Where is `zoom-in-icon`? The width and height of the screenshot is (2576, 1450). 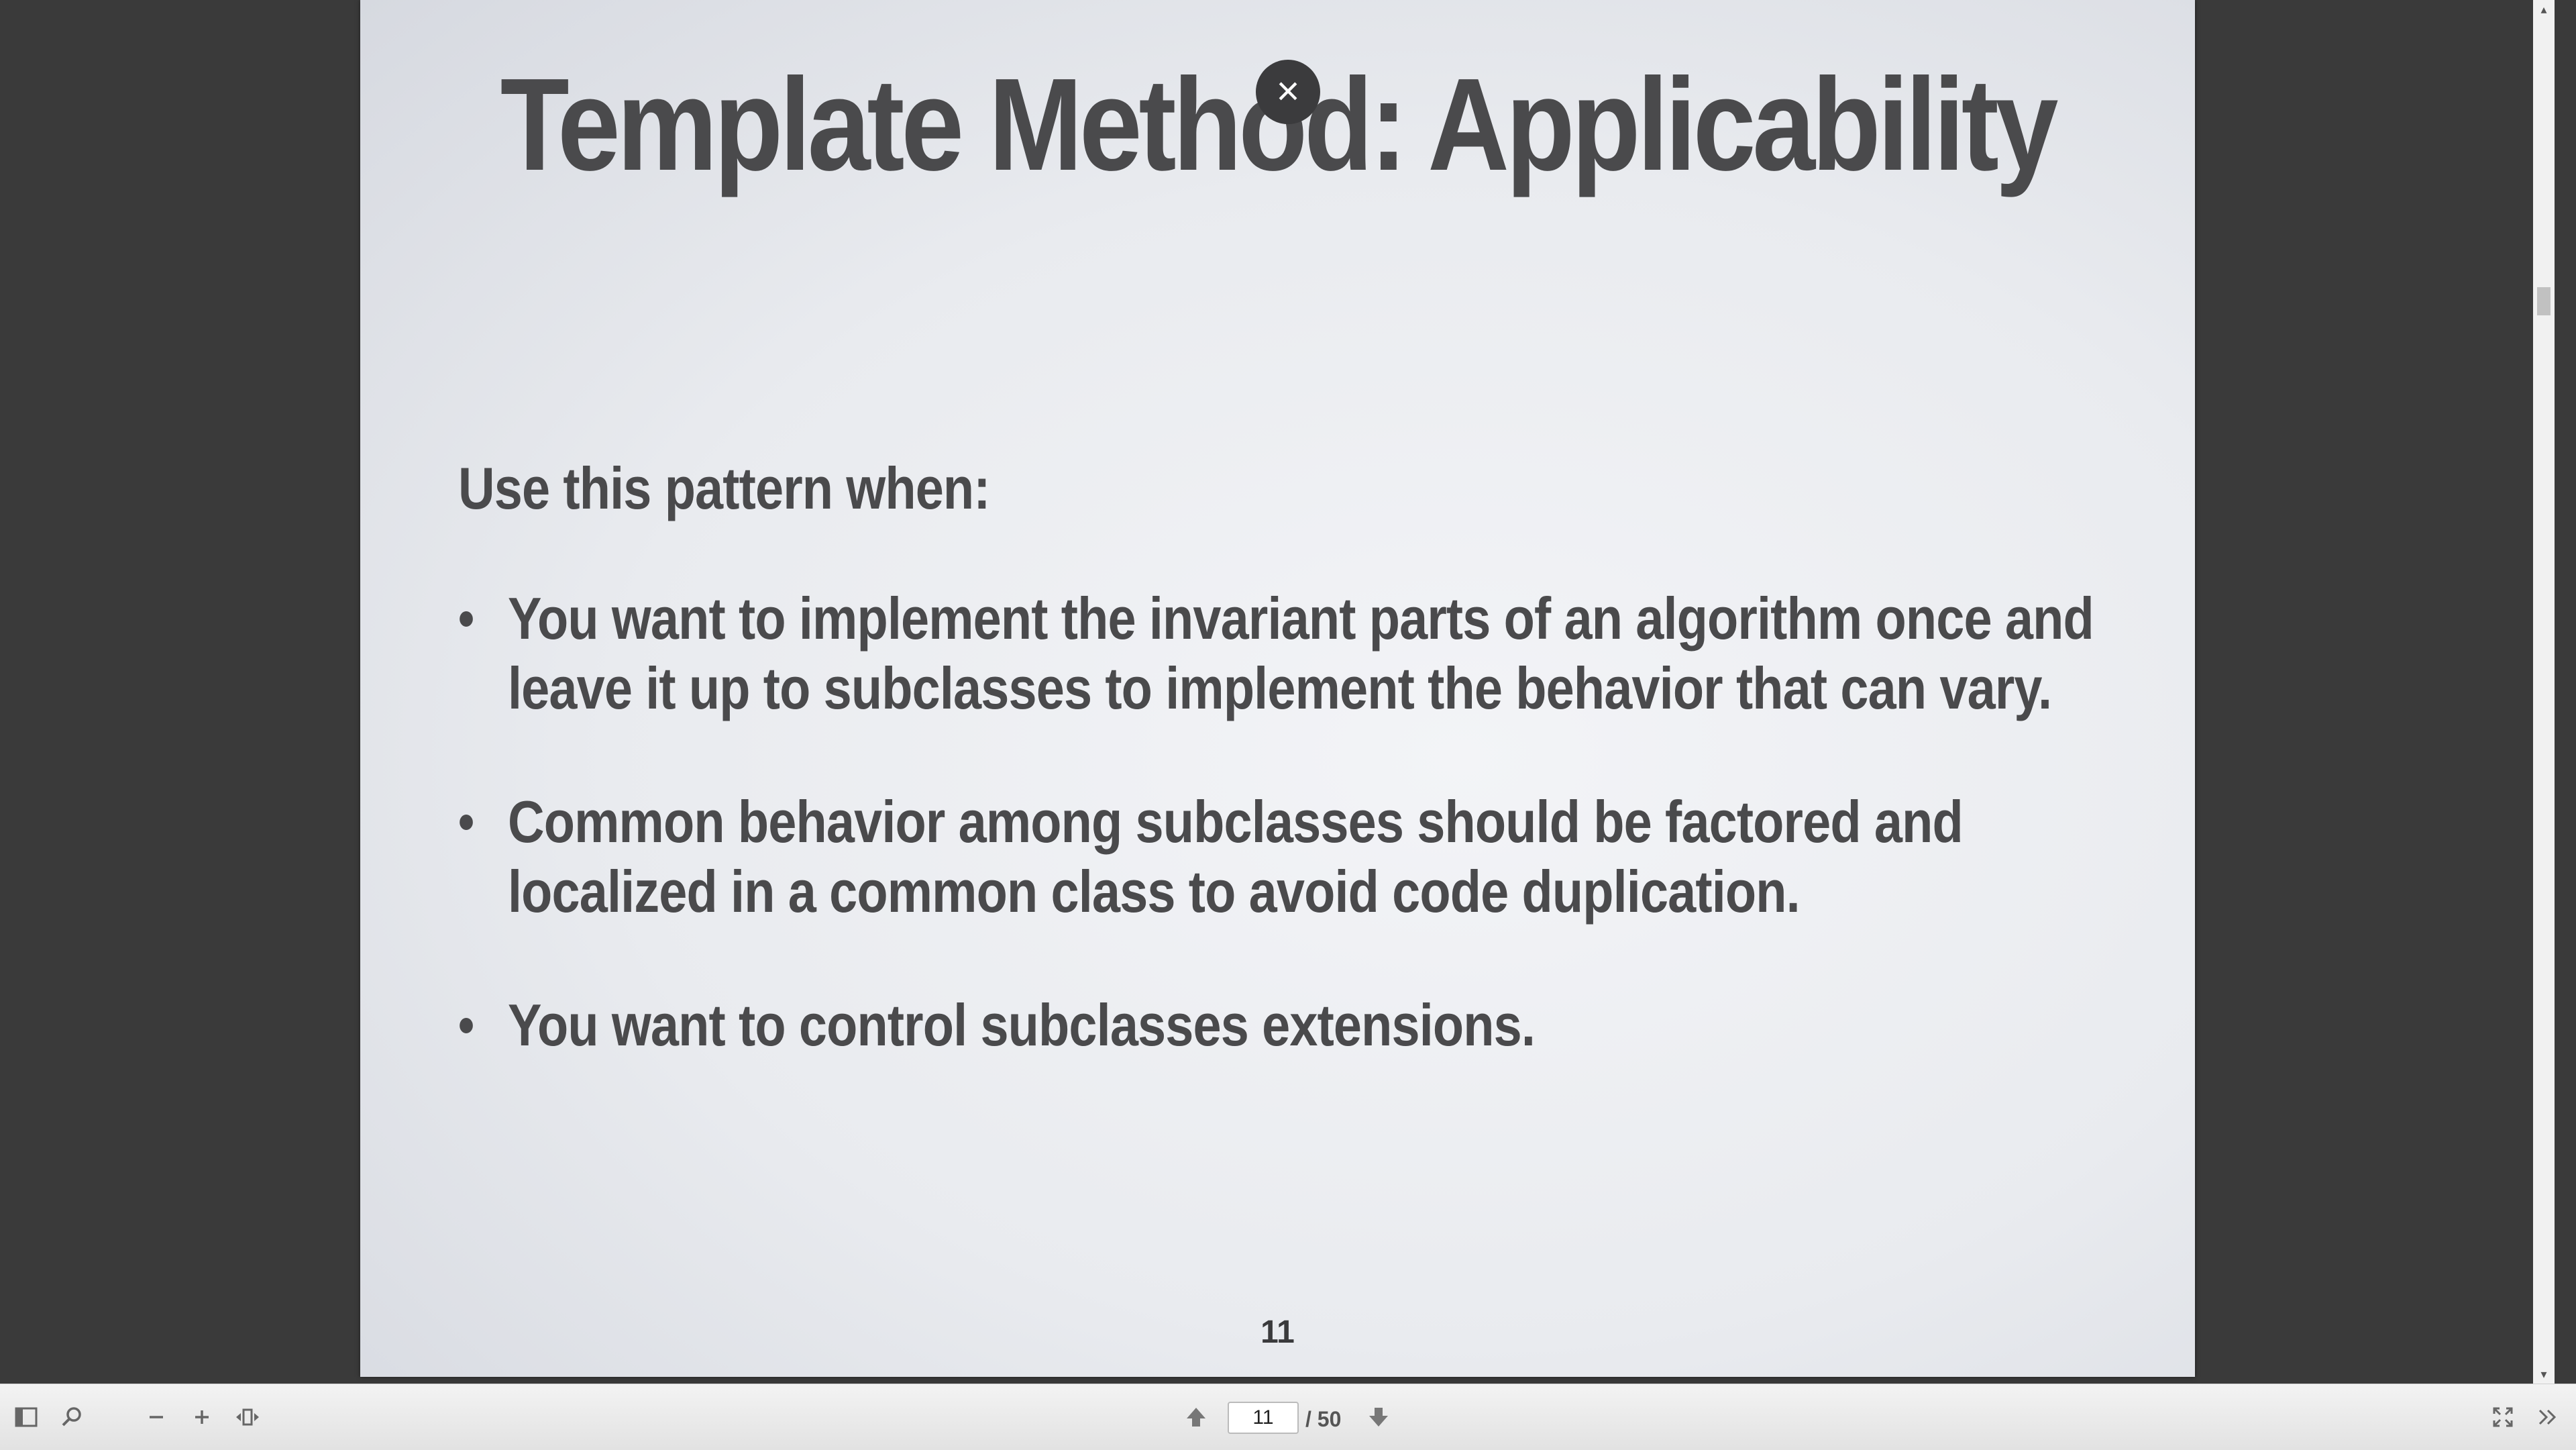 zoom-in-icon is located at coordinates (201, 1417).